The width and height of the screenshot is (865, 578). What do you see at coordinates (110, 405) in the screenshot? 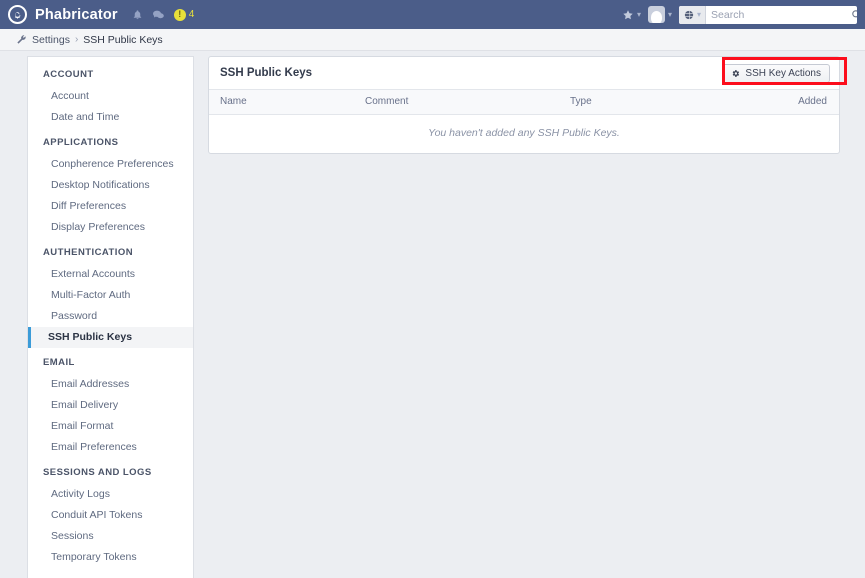
I see `sidebar-item-email-delivery: Email Delivery` at bounding box center [110, 405].